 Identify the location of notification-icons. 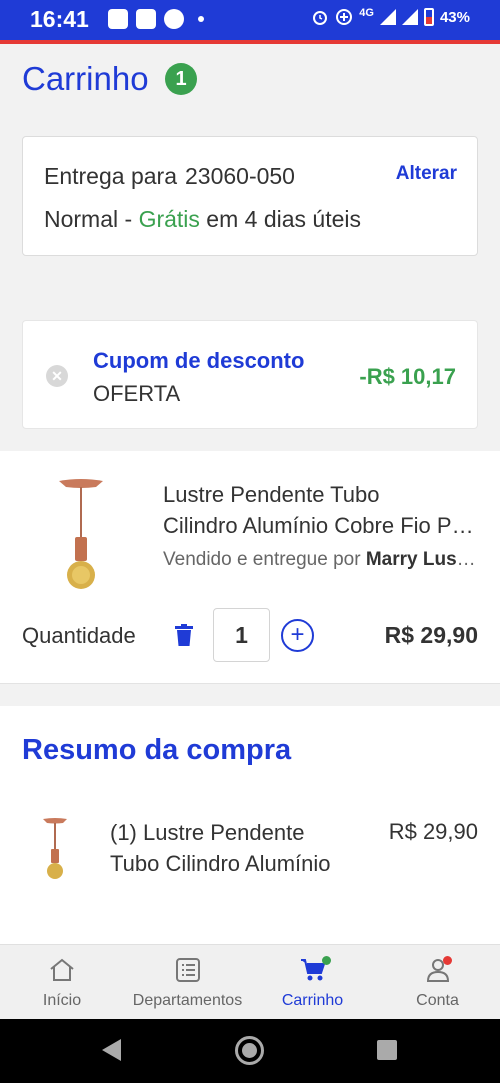
(156, 19).